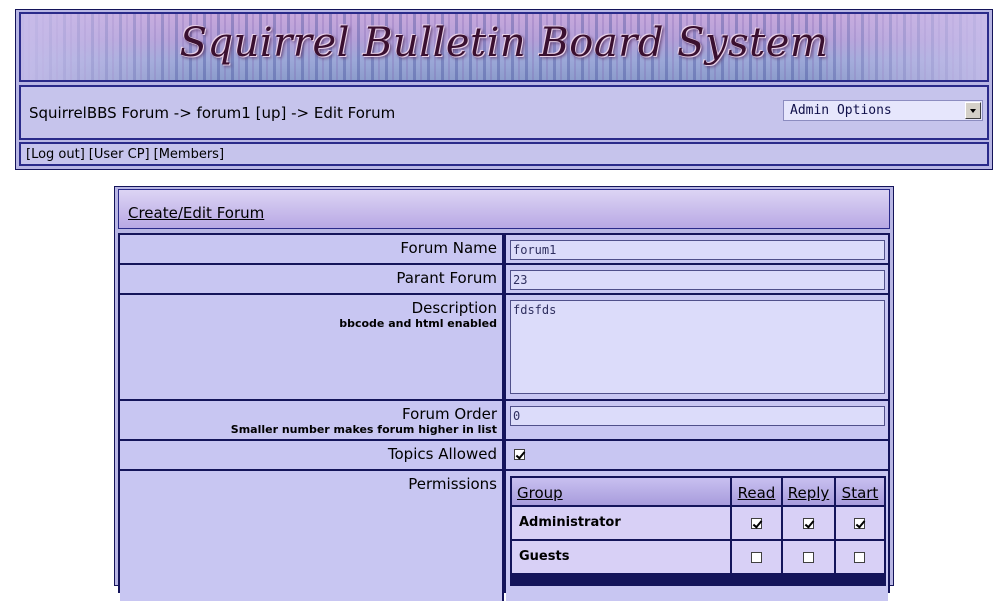  Describe the element at coordinates (196, 213) in the screenshot. I see `panel-title: Create/Edit Forum` at that location.